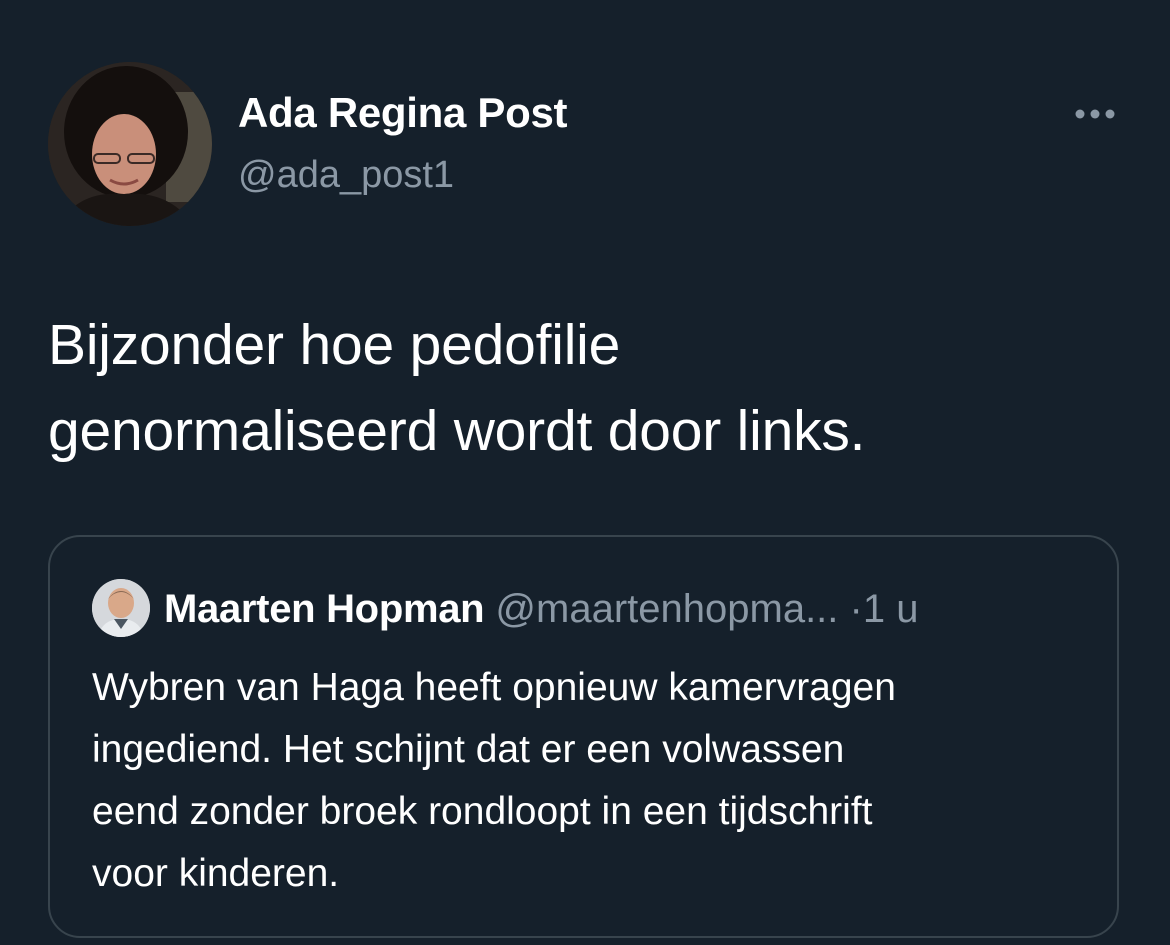 Image resolution: width=1170 pixels, height=945 pixels. I want to click on quoted-author-avatar-image, so click(121, 608).